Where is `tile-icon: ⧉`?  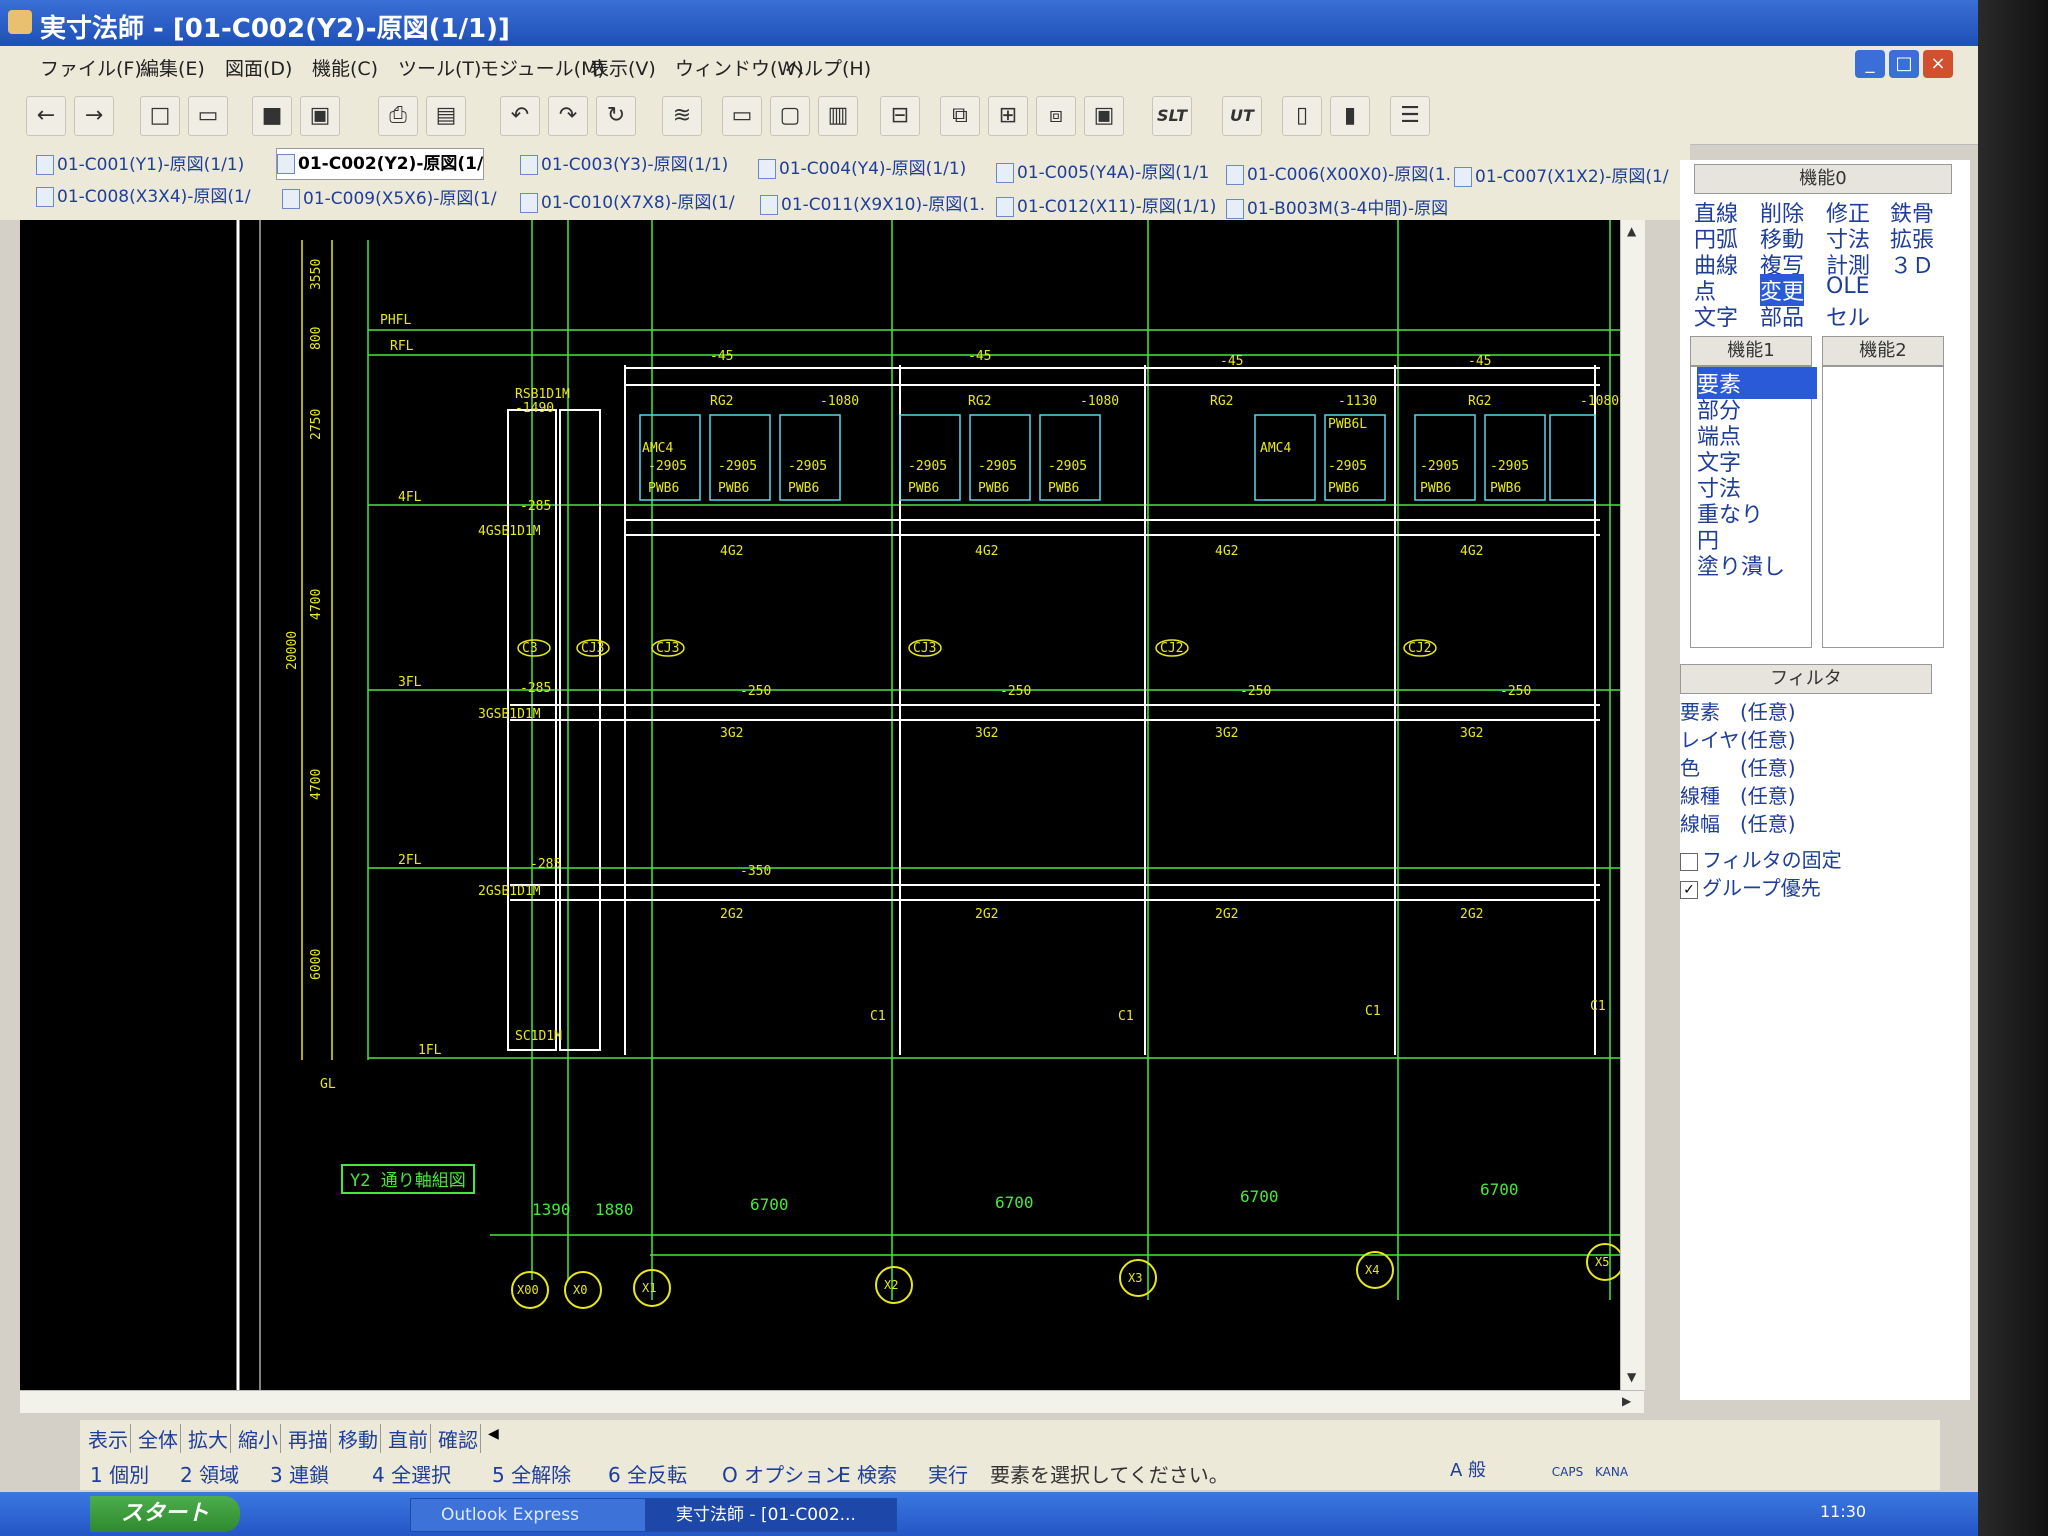 tile-icon: ⧉ is located at coordinates (960, 116).